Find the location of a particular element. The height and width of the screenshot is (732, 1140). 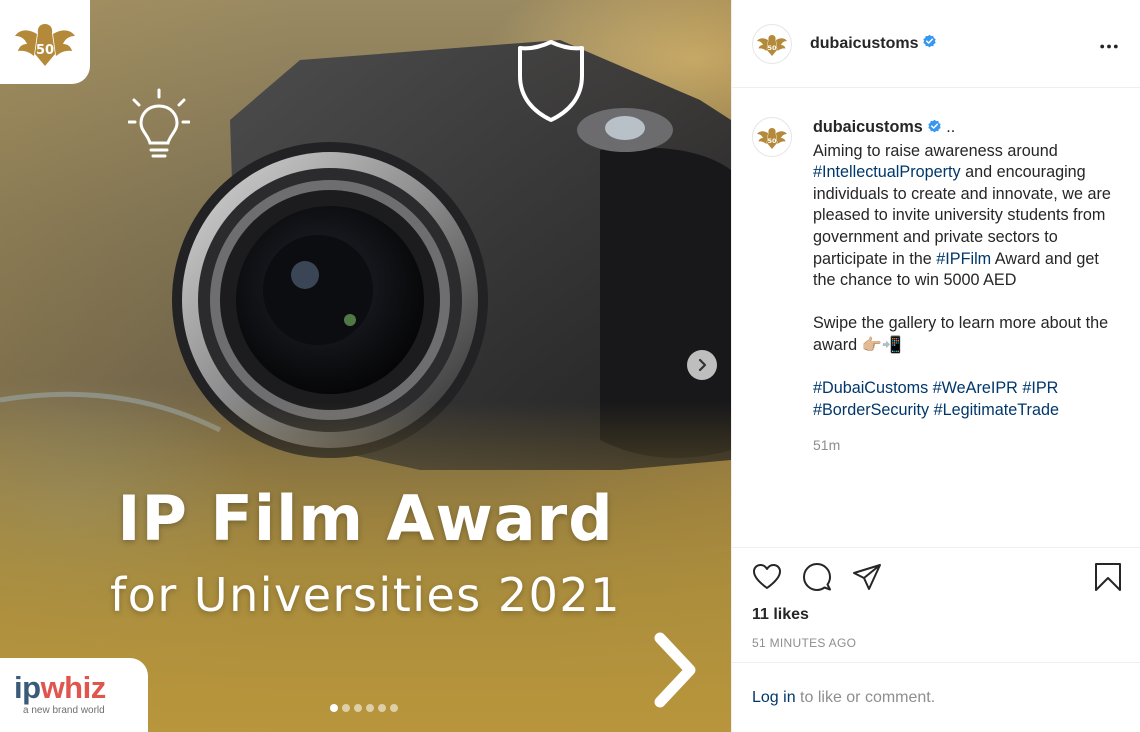

post-header: 50 dubaicustoms is located at coordinates (936, 44).